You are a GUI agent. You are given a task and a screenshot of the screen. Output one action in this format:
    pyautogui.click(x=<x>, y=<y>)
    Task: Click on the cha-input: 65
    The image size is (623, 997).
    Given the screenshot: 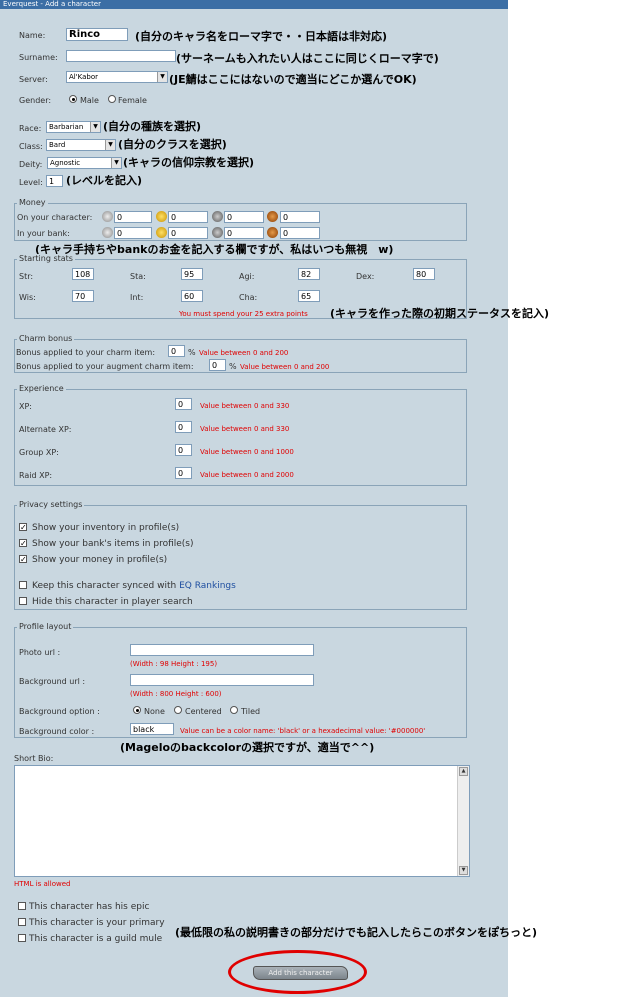 What is the action you would take?
    pyautogui.click(x=309, y=296)
    